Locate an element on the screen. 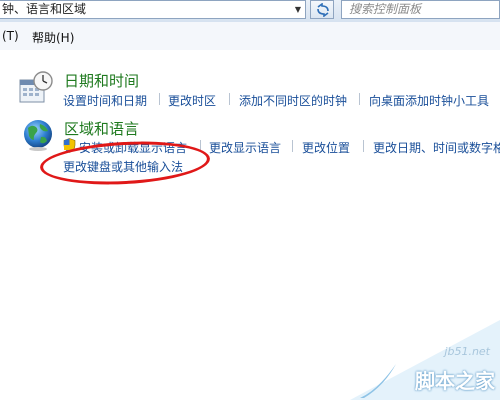 The image size is (500, 400). breadcrumb-text: 钟、语言和区域 is located at coordinates (44, 9).